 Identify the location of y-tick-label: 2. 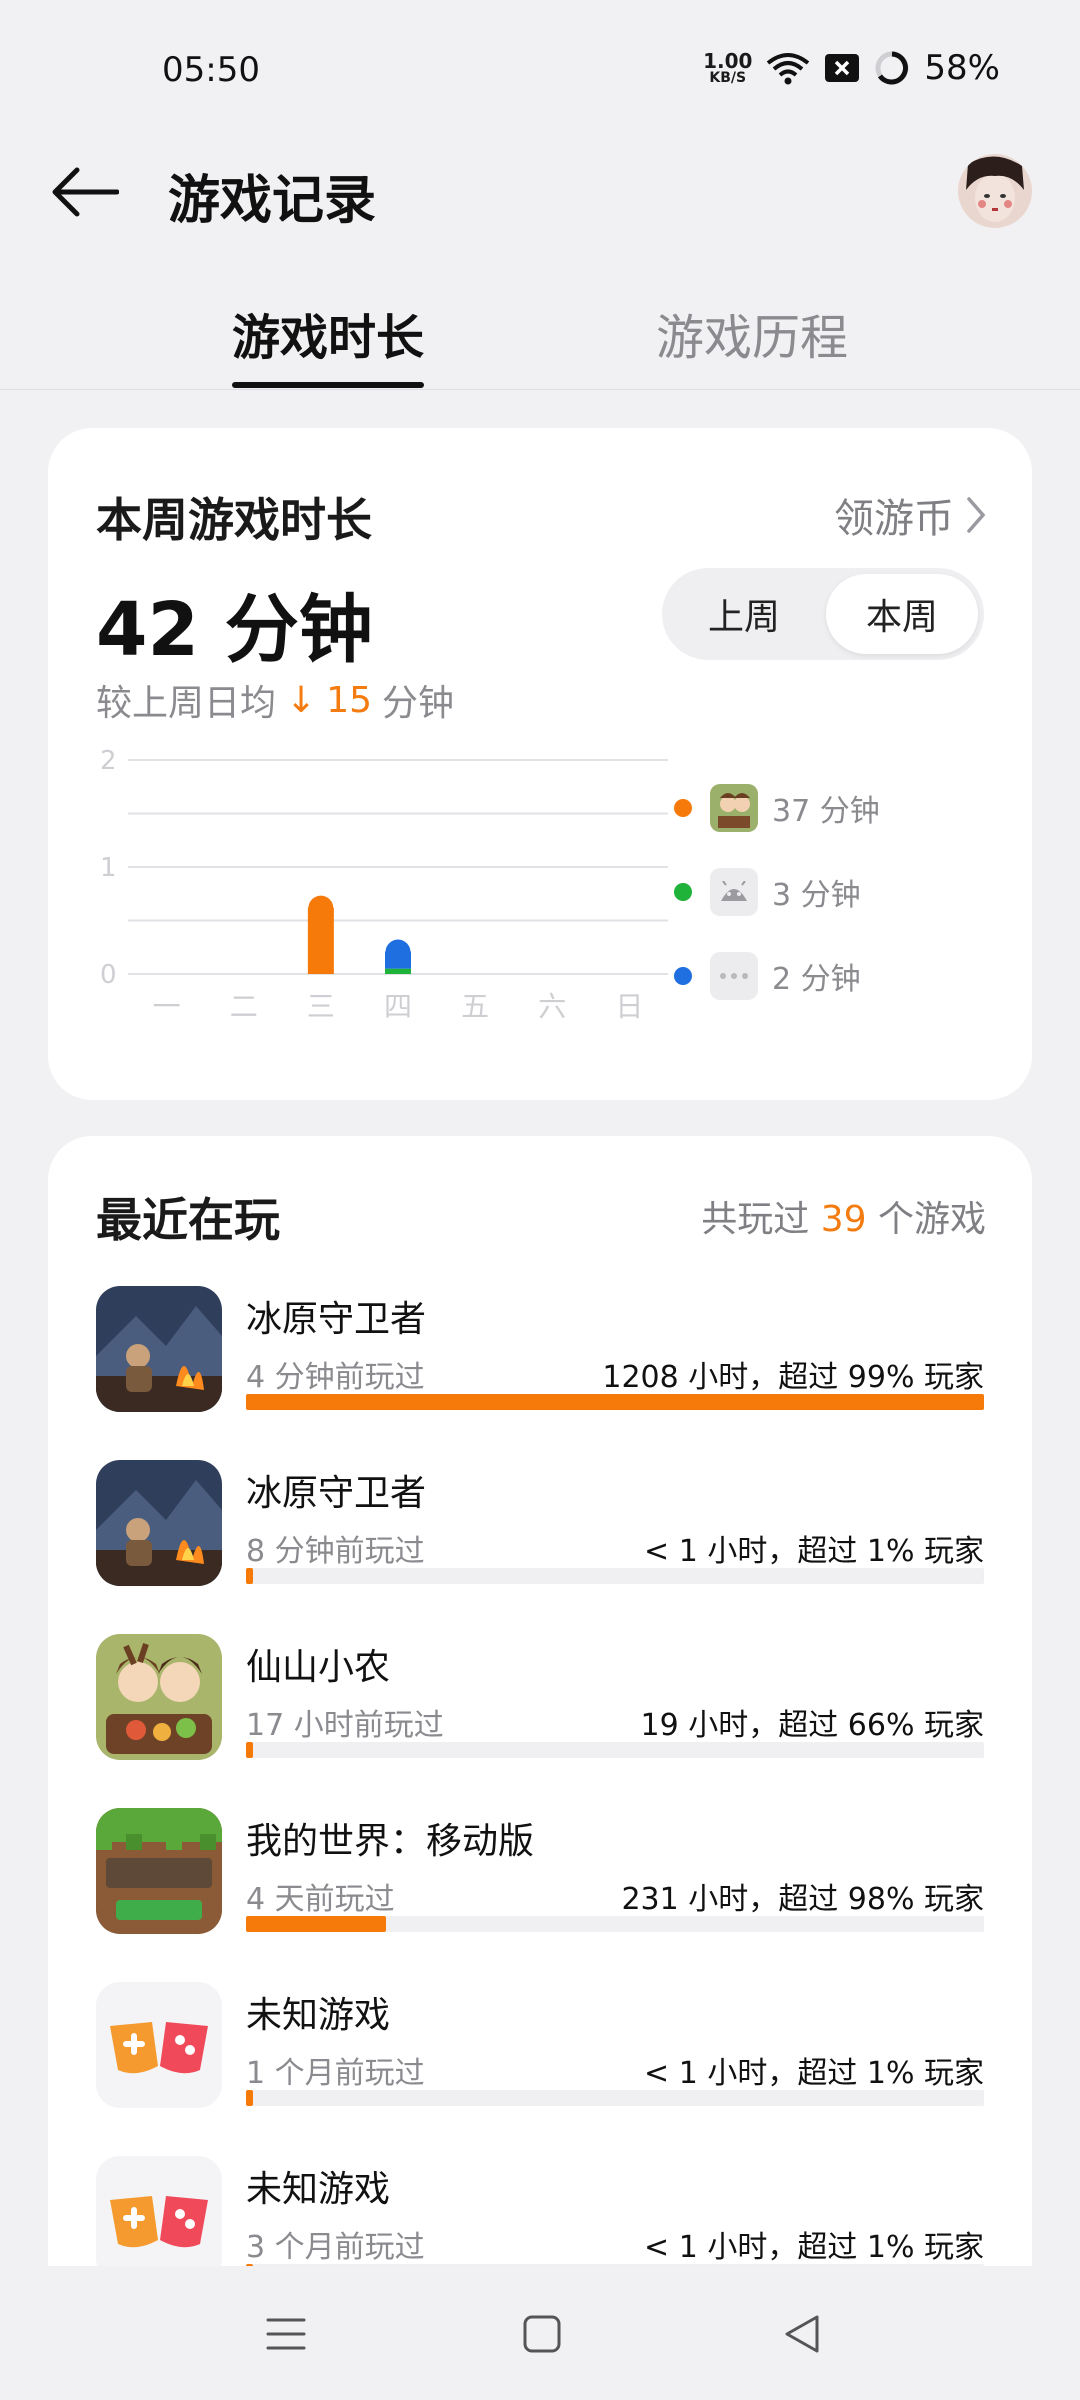
(108, 761).